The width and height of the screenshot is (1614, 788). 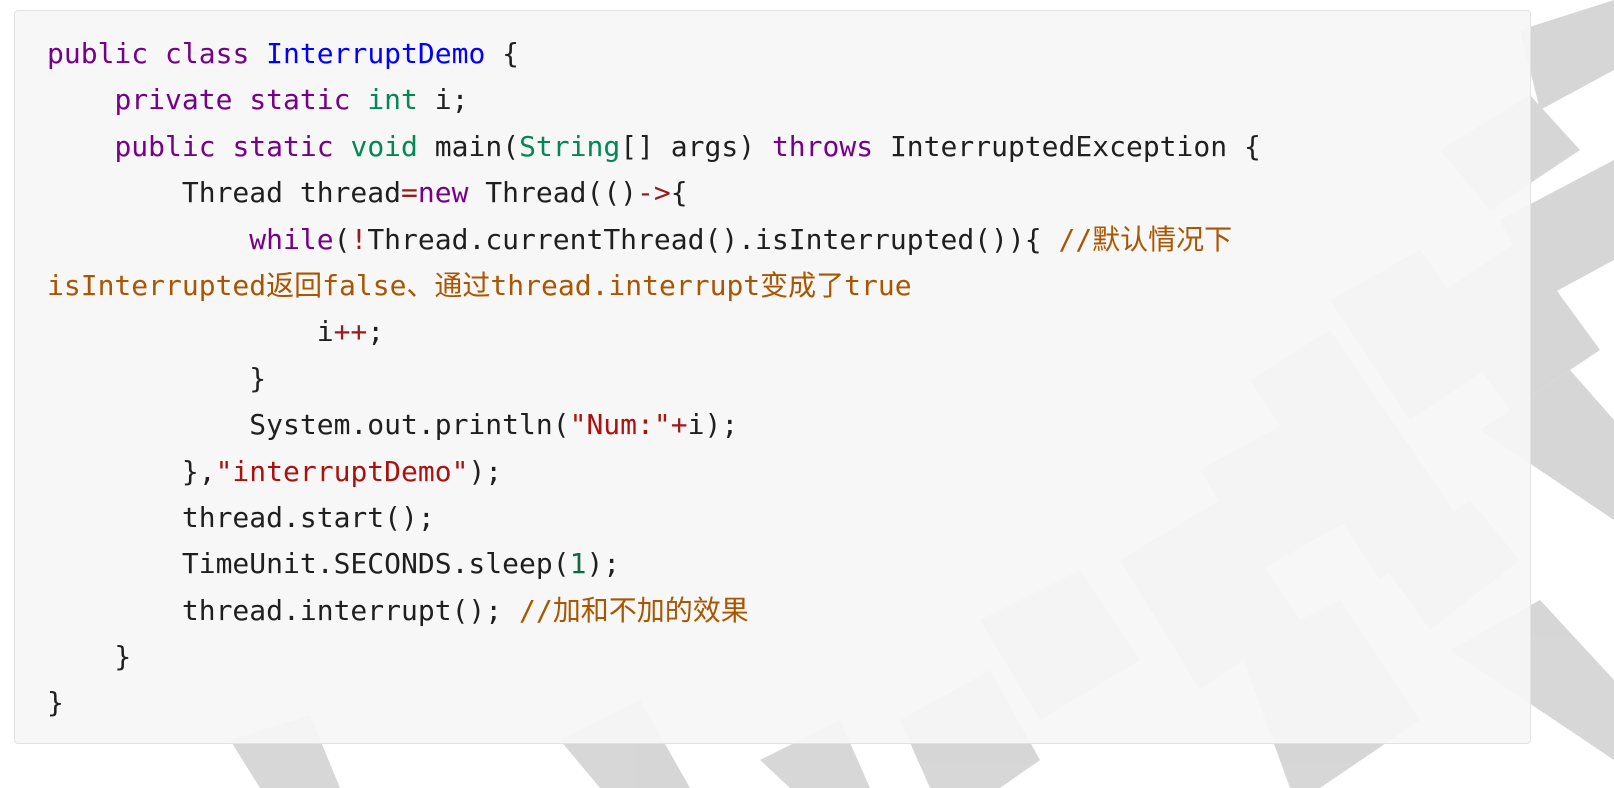 I want to click on code-token: class, so click(x=207, y=53).